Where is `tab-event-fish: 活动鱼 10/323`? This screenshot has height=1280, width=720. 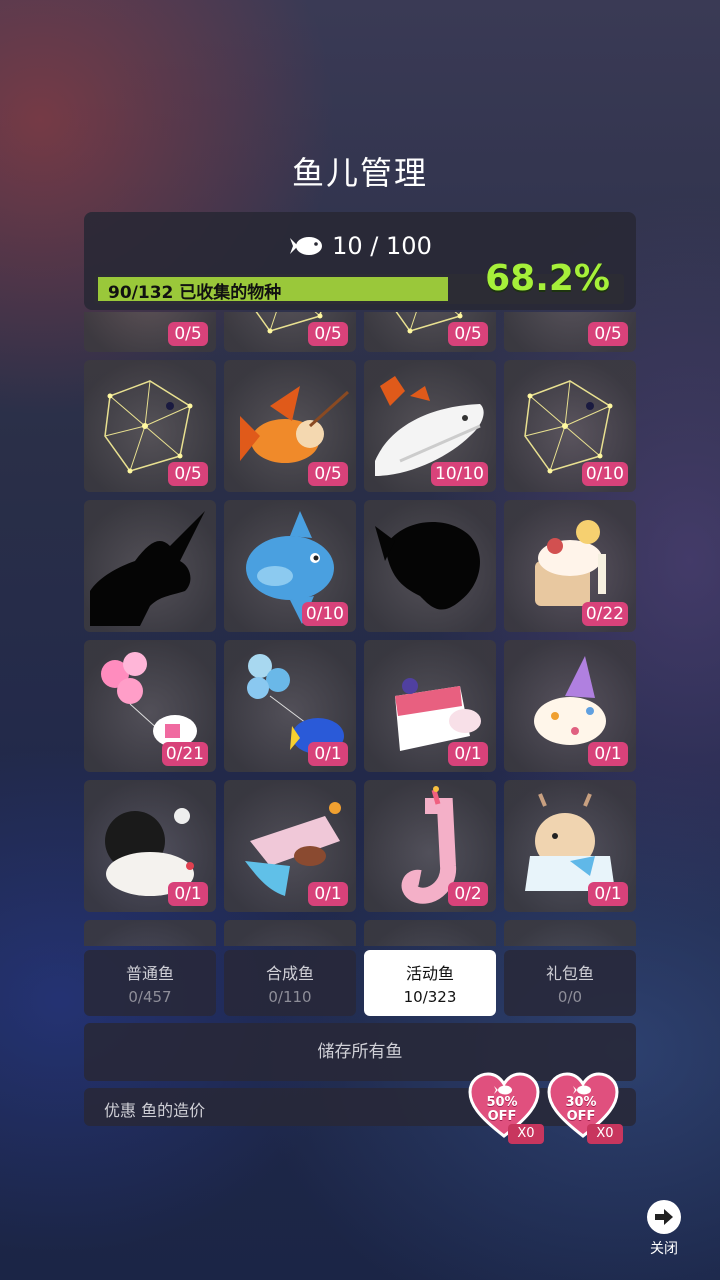 tab-event-fish: 活动鱼 10/323 is located at coordinates (430, 983).